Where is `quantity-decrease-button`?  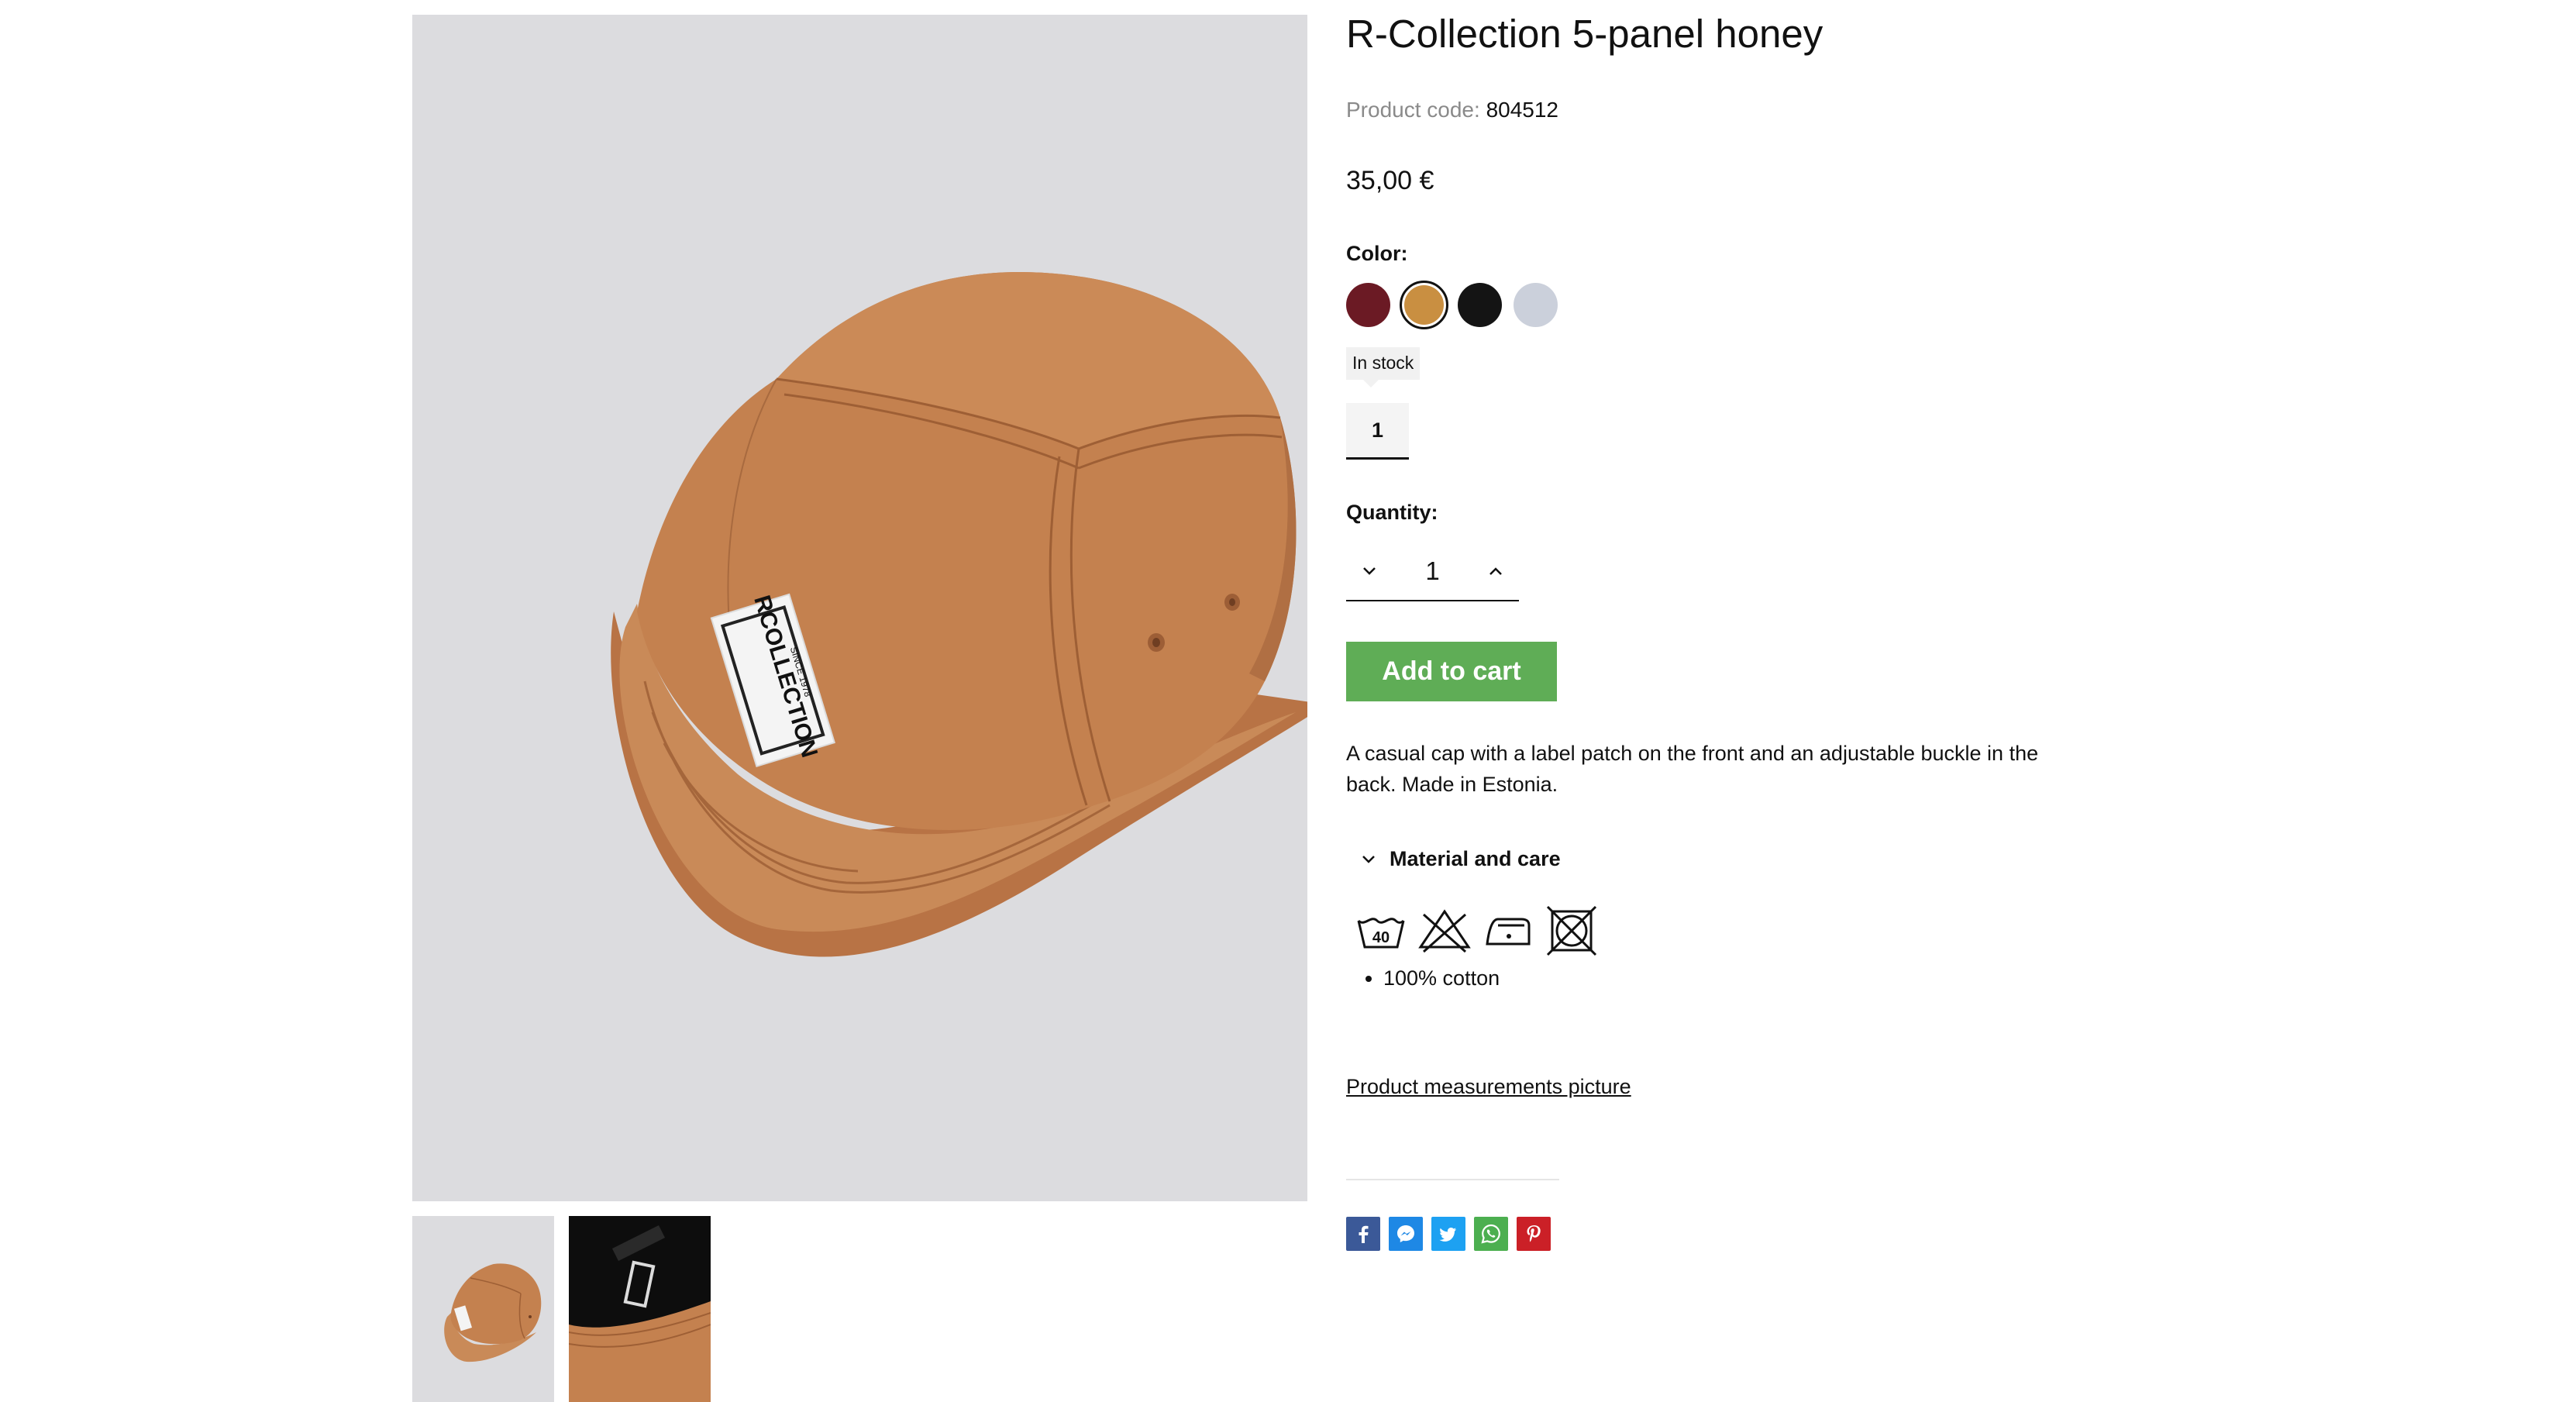
quantity-decrease-button is located at coordinates (1369, 571).